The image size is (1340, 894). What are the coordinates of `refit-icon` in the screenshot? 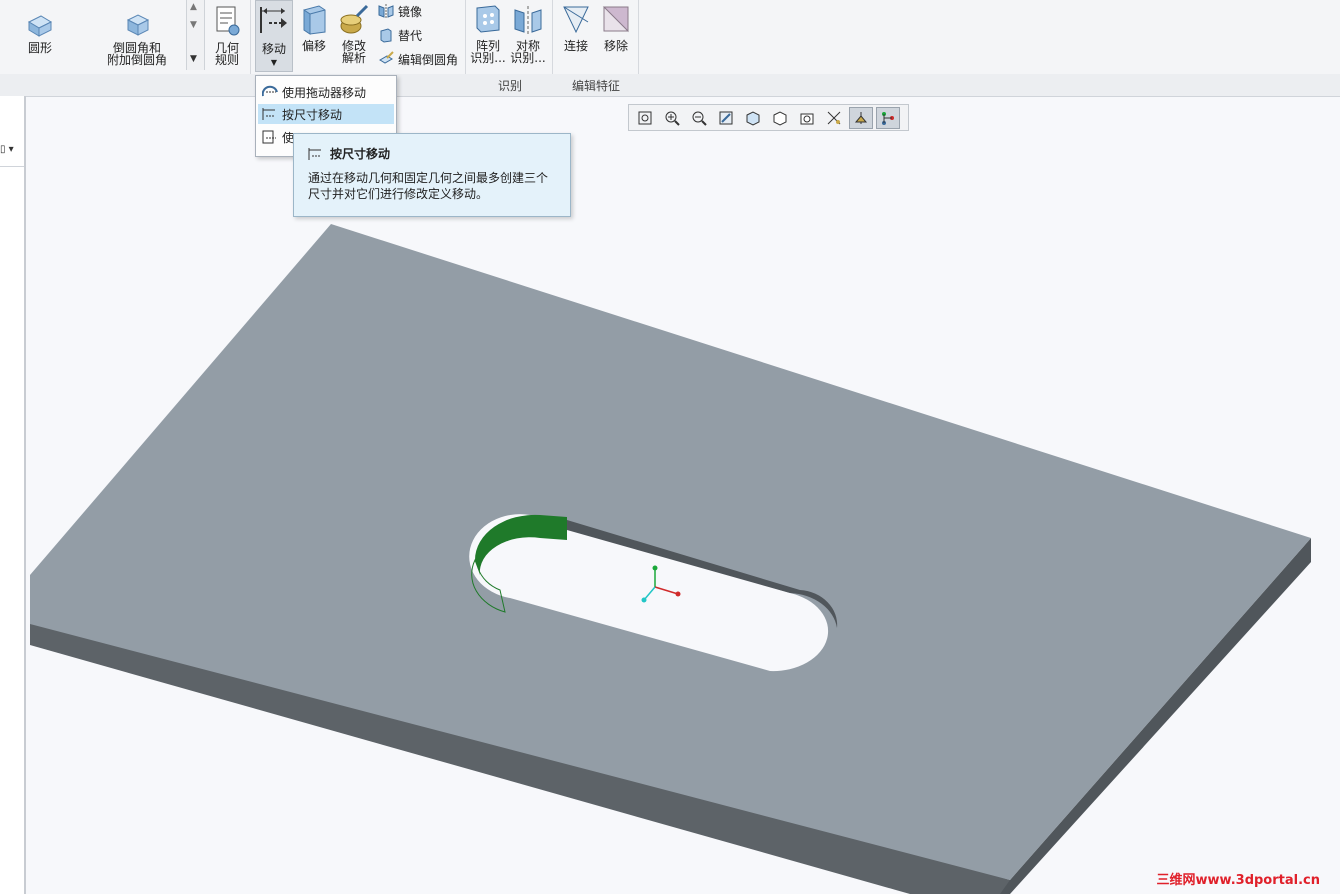 It's located at (645, 117).